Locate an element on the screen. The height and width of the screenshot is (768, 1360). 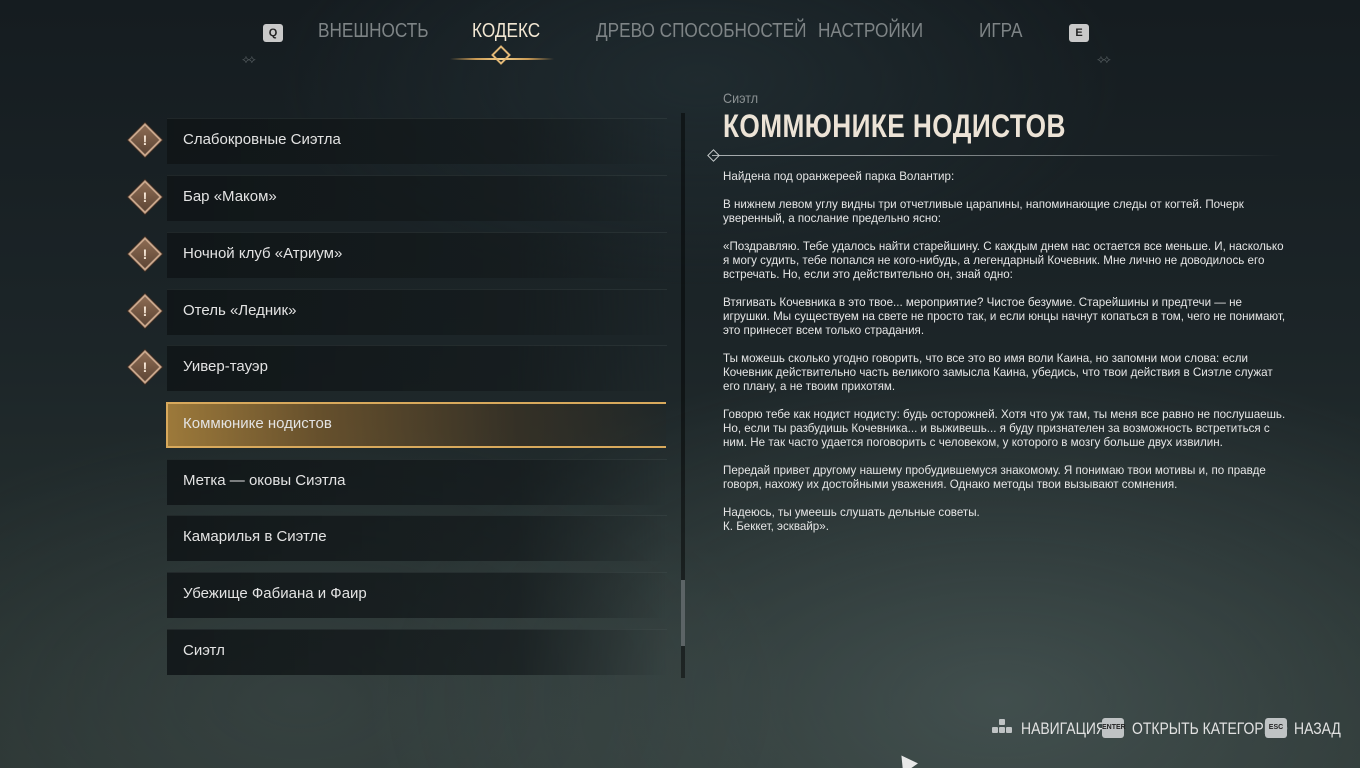
entry-header: Сиэтл КОММЮНИКЕ НОДИСТОВ is located at coordinates (1008, 117).